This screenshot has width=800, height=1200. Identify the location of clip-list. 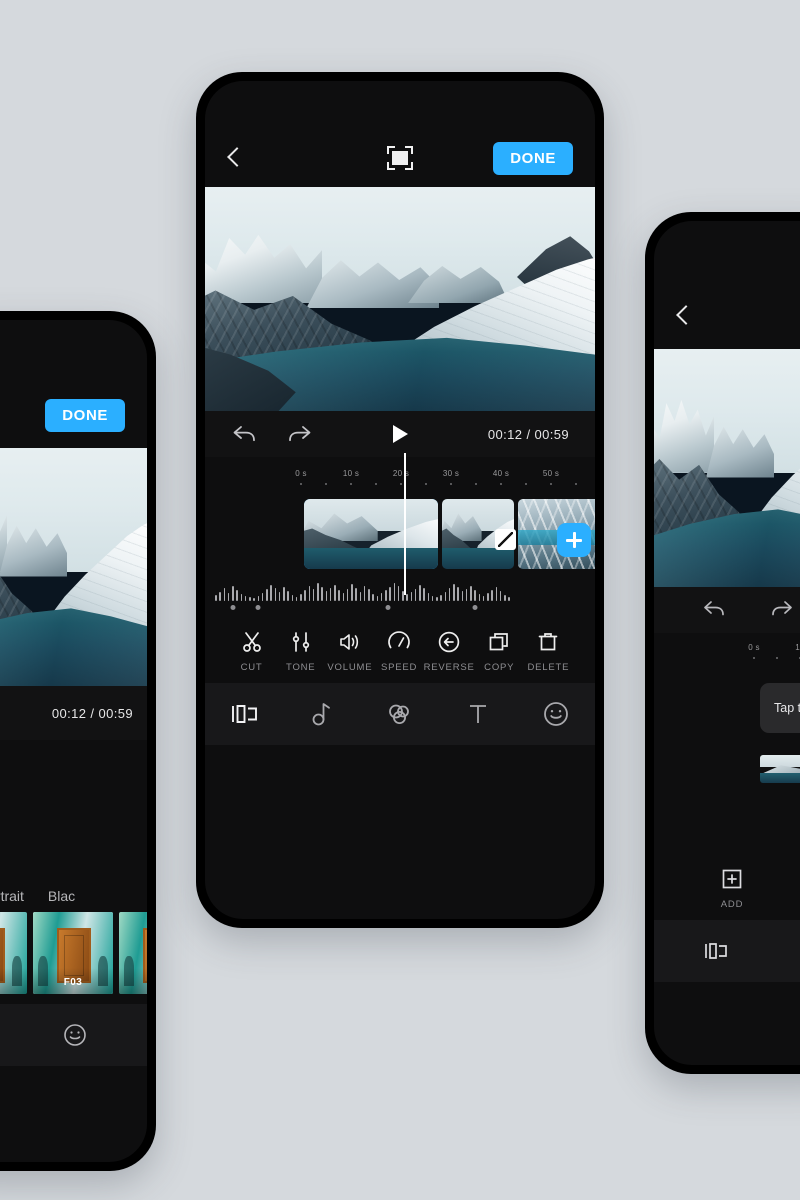
(449, 534).